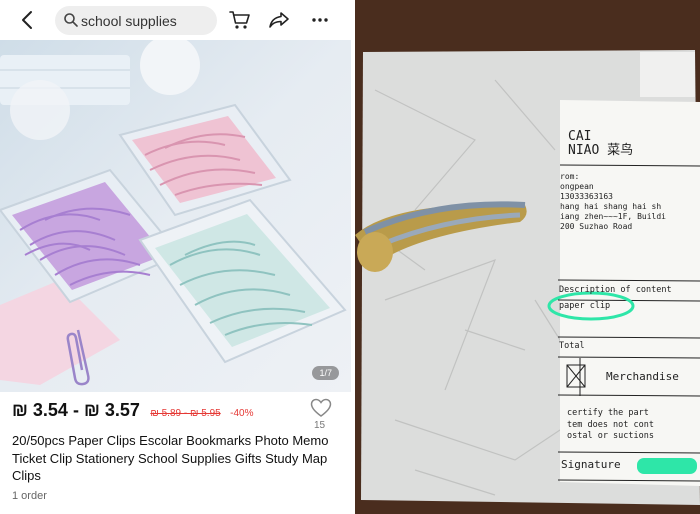 The width and height of the screenshot is (700, 514). I want to click on heart-icon, so click(321, 408).